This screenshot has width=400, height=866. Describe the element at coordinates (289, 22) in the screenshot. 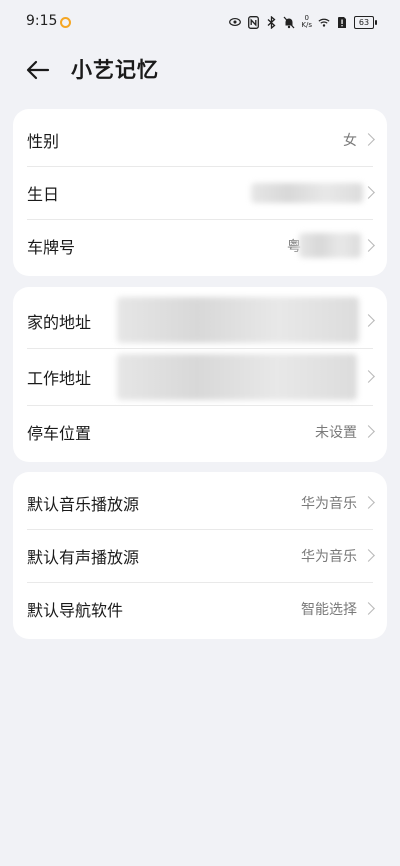

I see `mute-bell-icon` at that location.